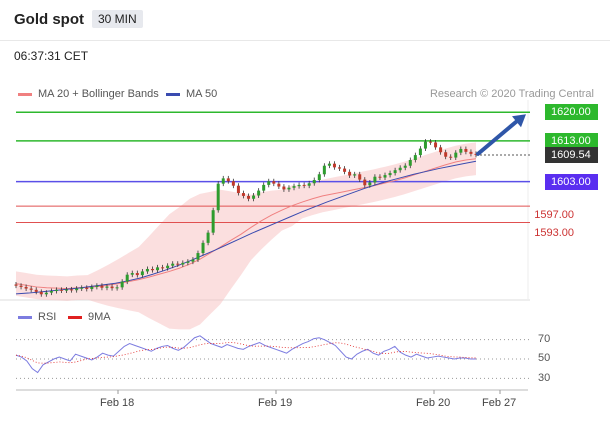 This screenshot has width=610, height=425. Describe the element at coordinates (499, 403) in the screenshot. I see `x-tick-feb27: Feb 27` at that location.